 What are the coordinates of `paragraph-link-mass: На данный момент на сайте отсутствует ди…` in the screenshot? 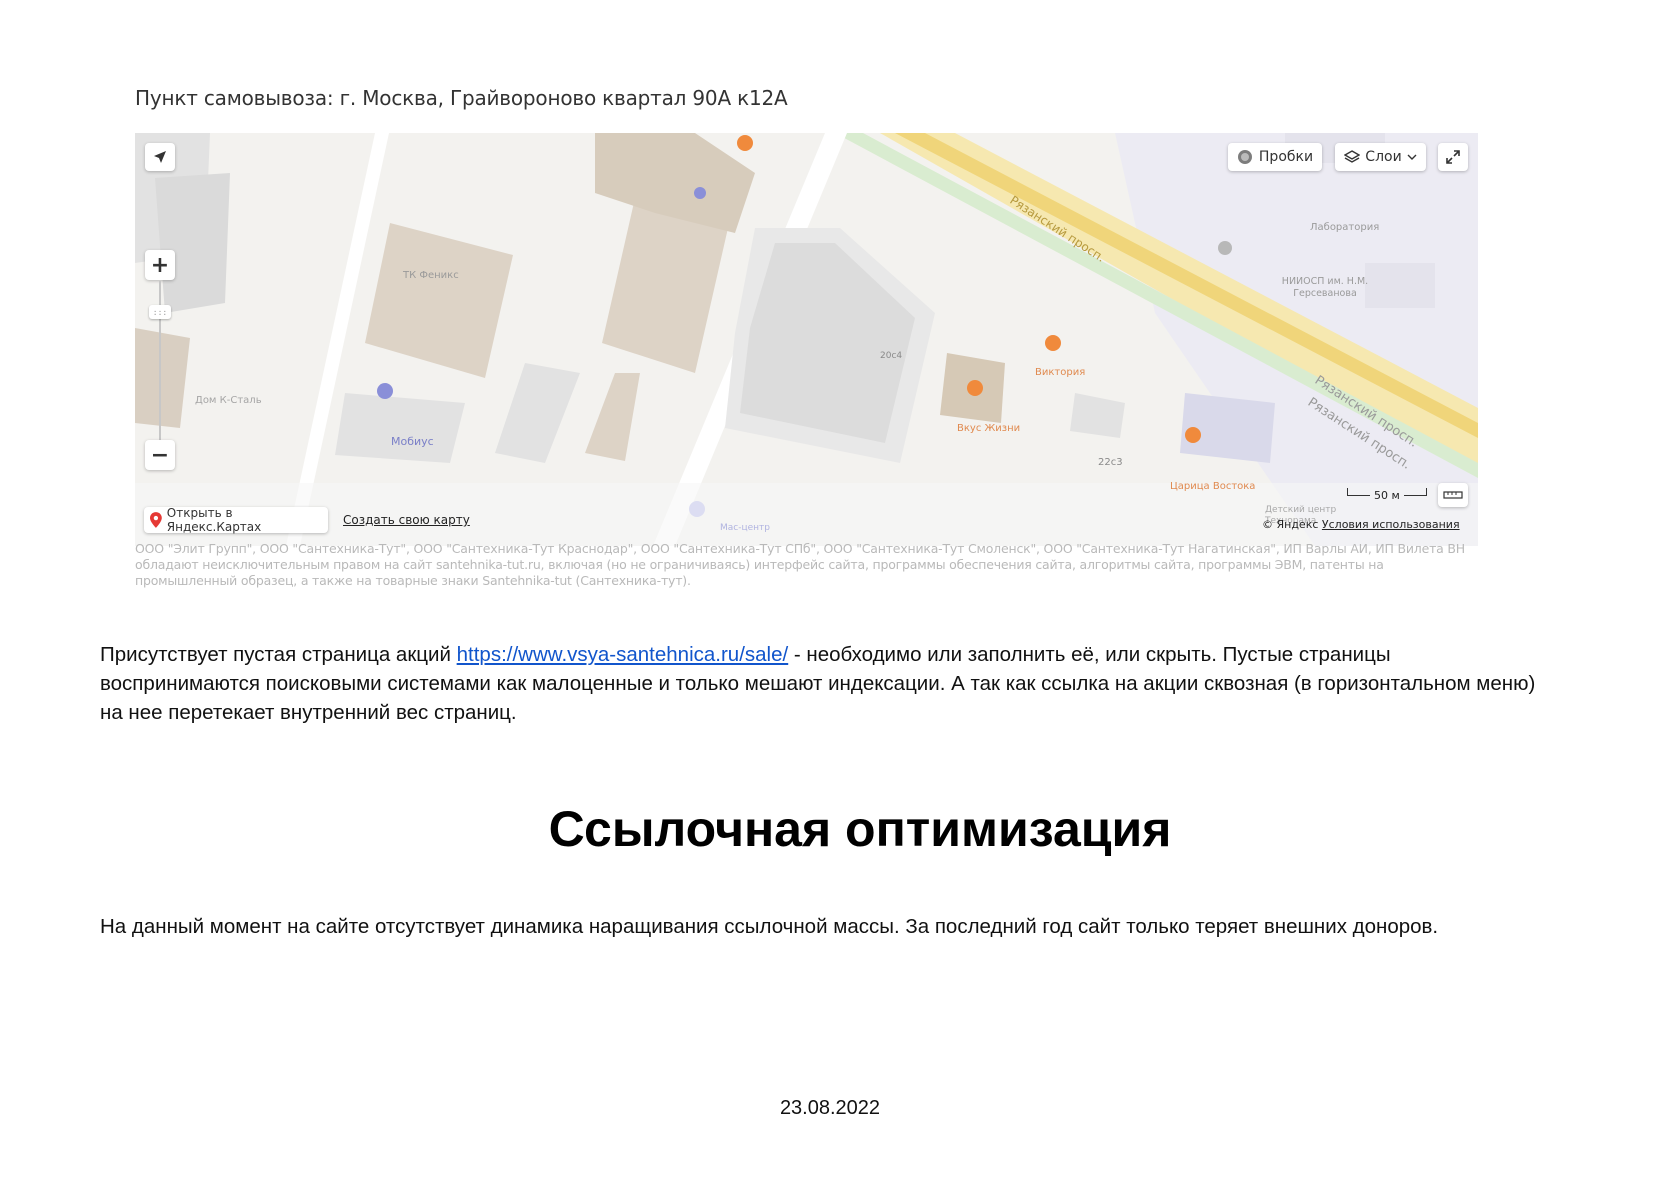 It's located at (769, 926).